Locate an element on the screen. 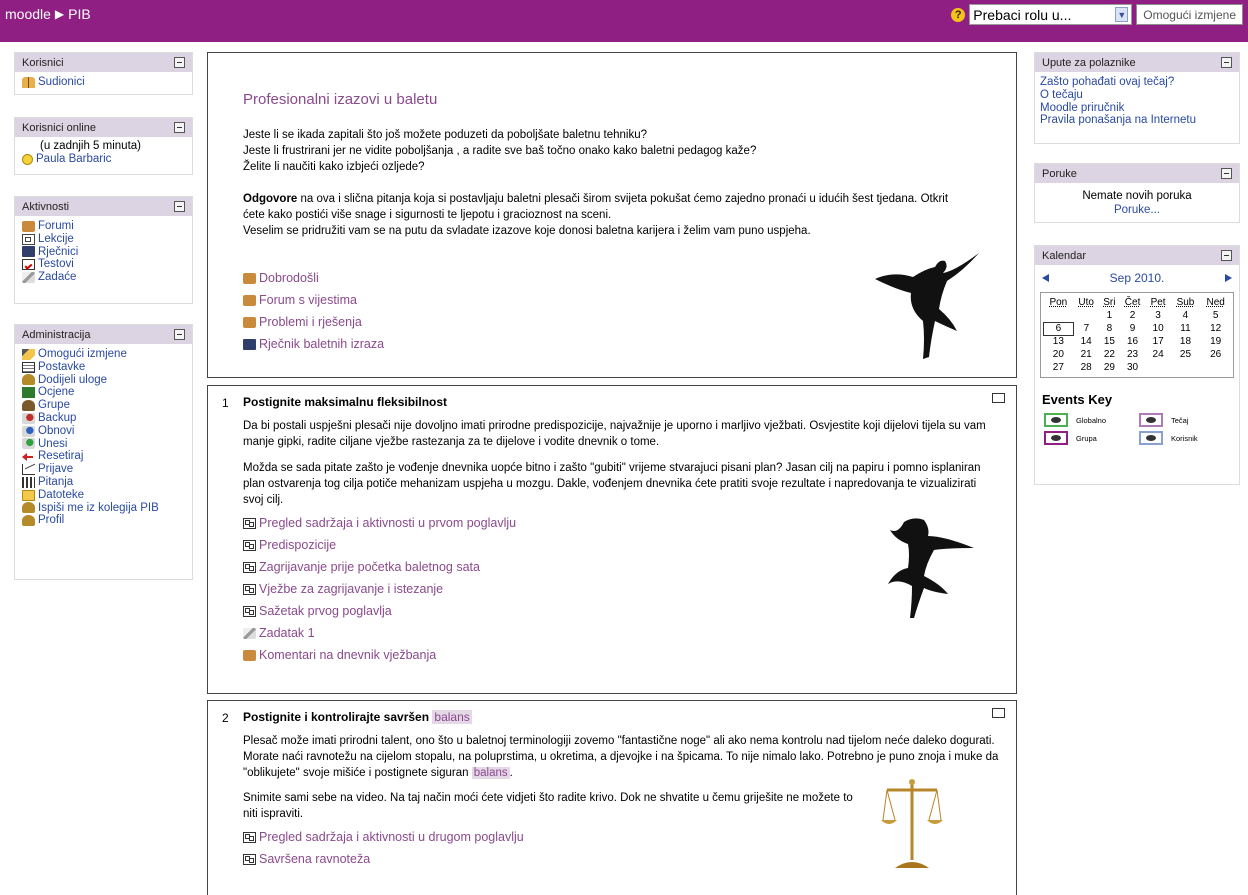  admin-unenrol: Ispiši me iz kolegija PIB is located at coordinates (103, 508).